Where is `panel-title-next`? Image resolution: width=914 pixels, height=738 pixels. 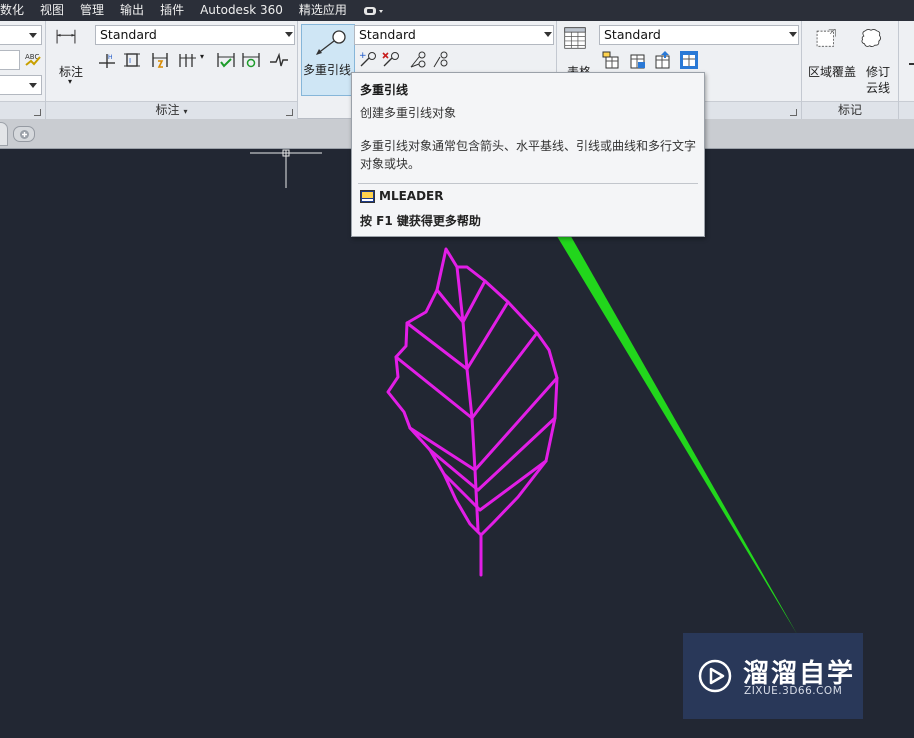
panel-title-next is located at coordinates (906, 110).